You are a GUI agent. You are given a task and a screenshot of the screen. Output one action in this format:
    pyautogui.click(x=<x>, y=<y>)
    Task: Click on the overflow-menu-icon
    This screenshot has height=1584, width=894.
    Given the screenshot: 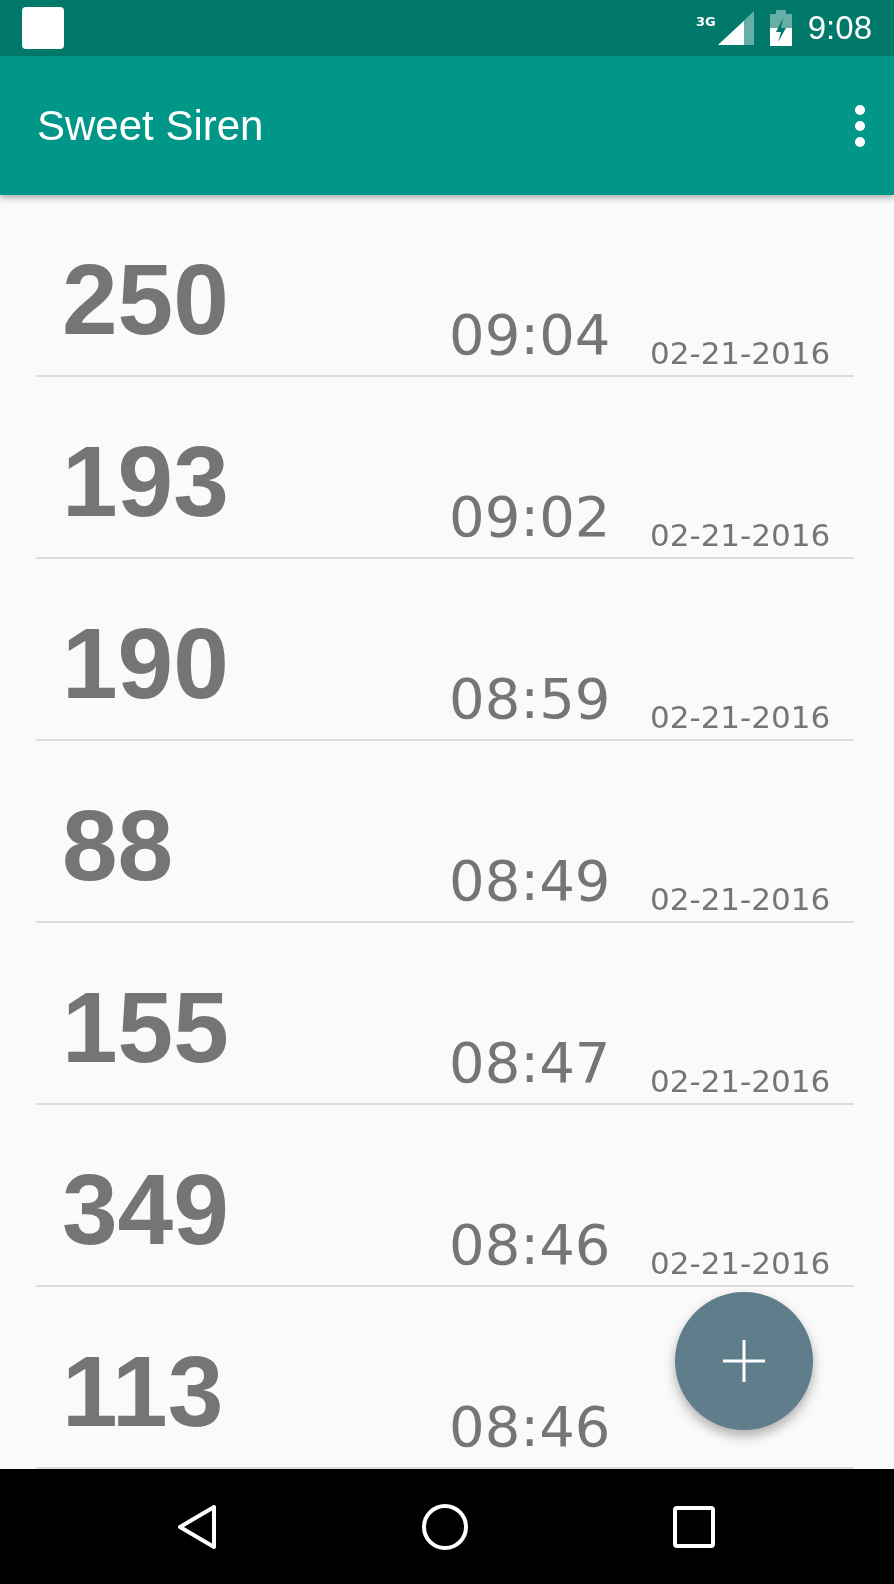 What is the action you would take?
    pyautogui.click(x=860, y=125)
    